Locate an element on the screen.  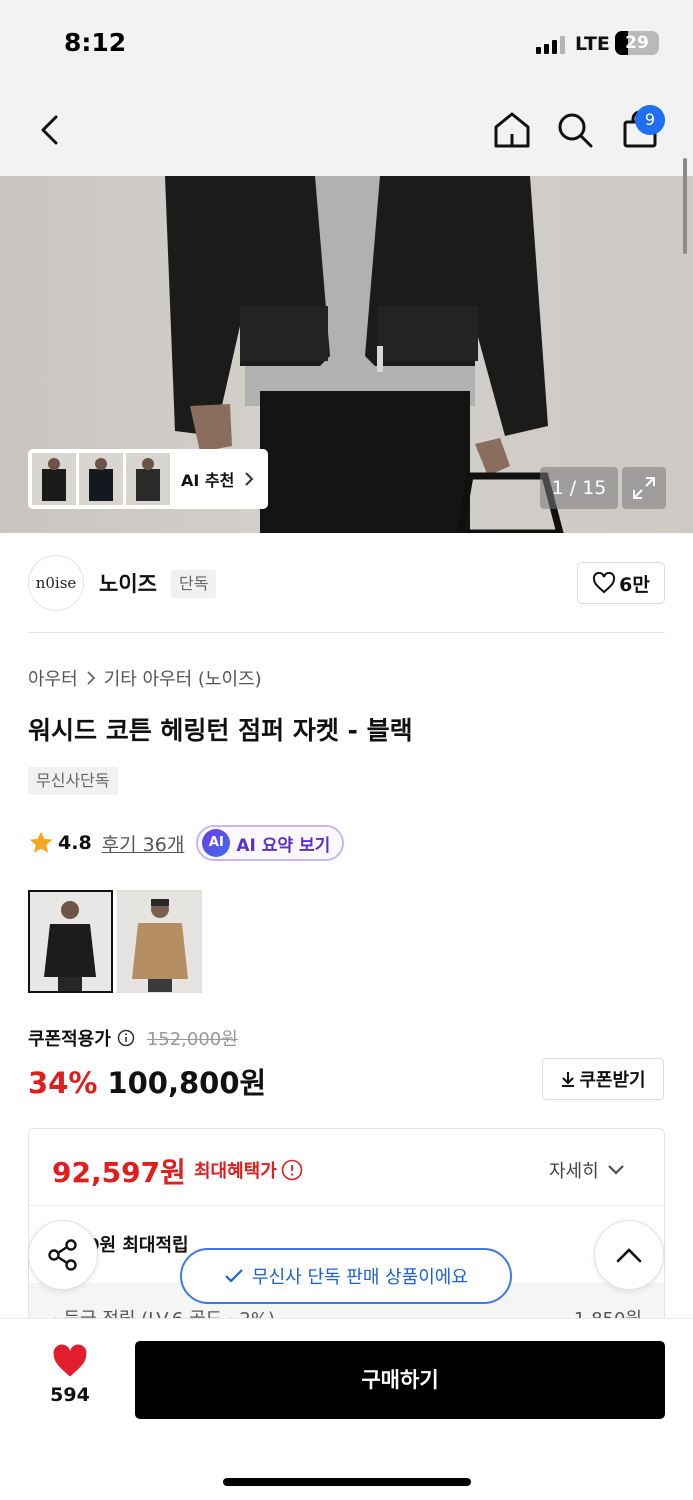
battery-level: 29 is located at coordinates (637, 43).